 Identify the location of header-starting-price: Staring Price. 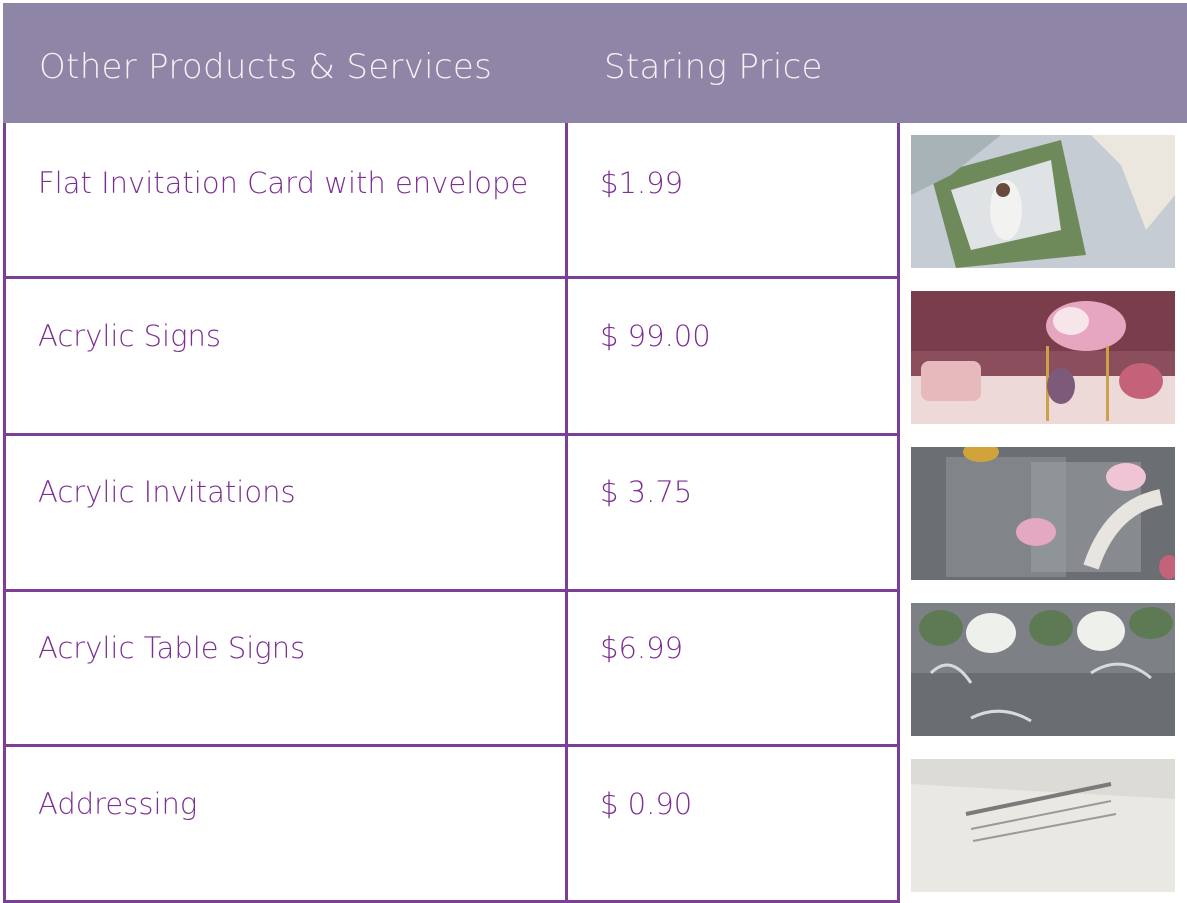
(713, 67).